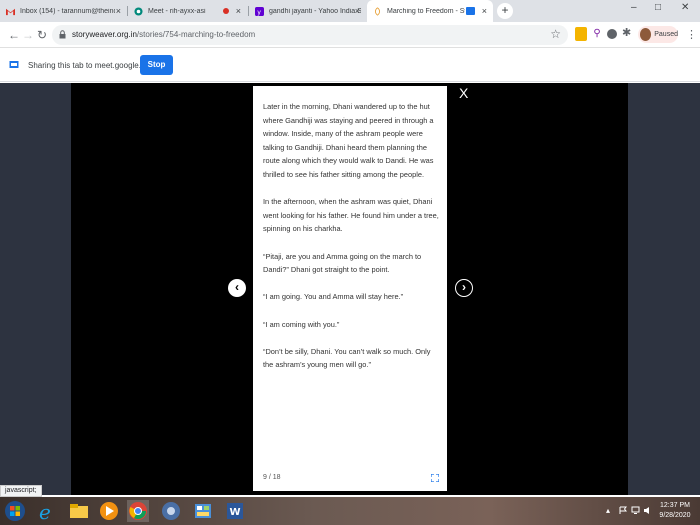  I want to click on tab-storyweaver: Marching to Freedom - Stor ×, so click(430, 11).